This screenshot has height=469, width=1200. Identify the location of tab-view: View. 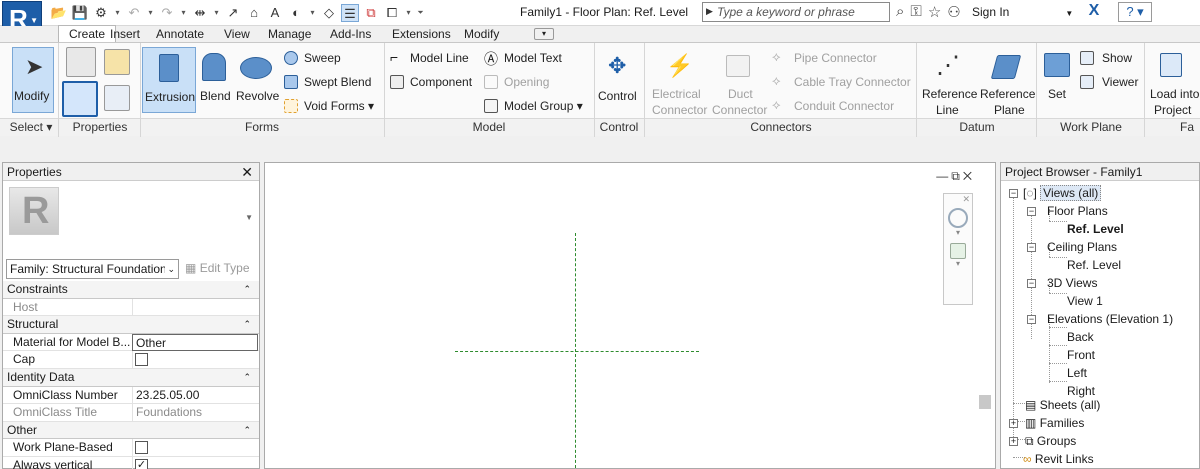
(237, 34).